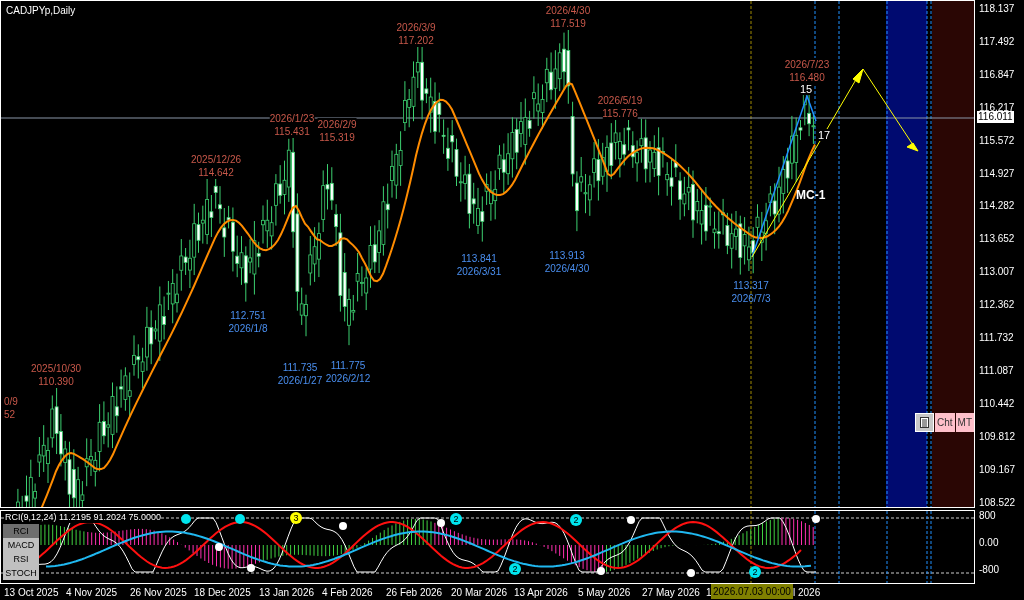 This screenshot has width=1024, height=600. Describe the element at coordinates (997, 140) in the screenshot. I see `price-tick: 115.572` at that location.